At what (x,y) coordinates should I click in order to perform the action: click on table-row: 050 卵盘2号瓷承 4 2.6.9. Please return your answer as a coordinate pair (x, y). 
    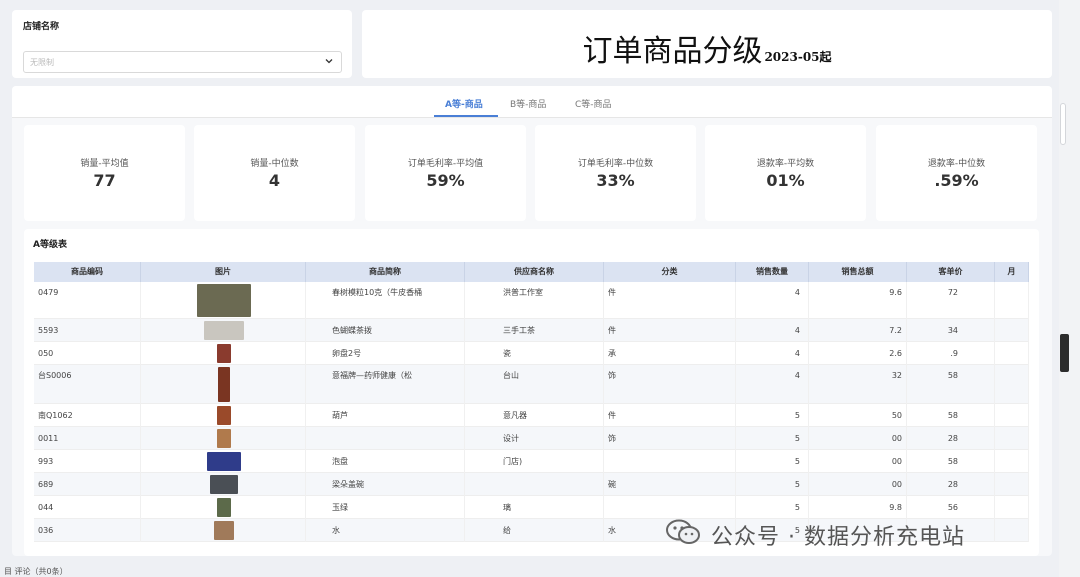
    Looking at the image, I should click on (531, 353).